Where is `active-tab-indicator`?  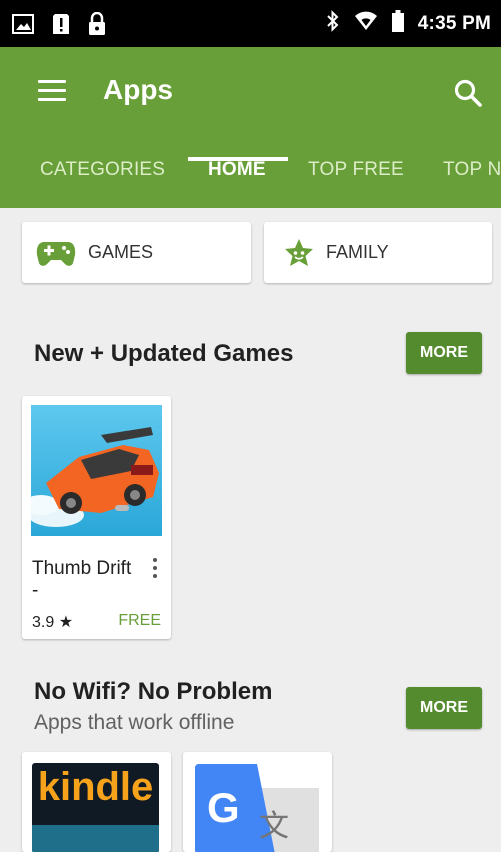
active-tab-indicator is located at coordinates (238, 159).